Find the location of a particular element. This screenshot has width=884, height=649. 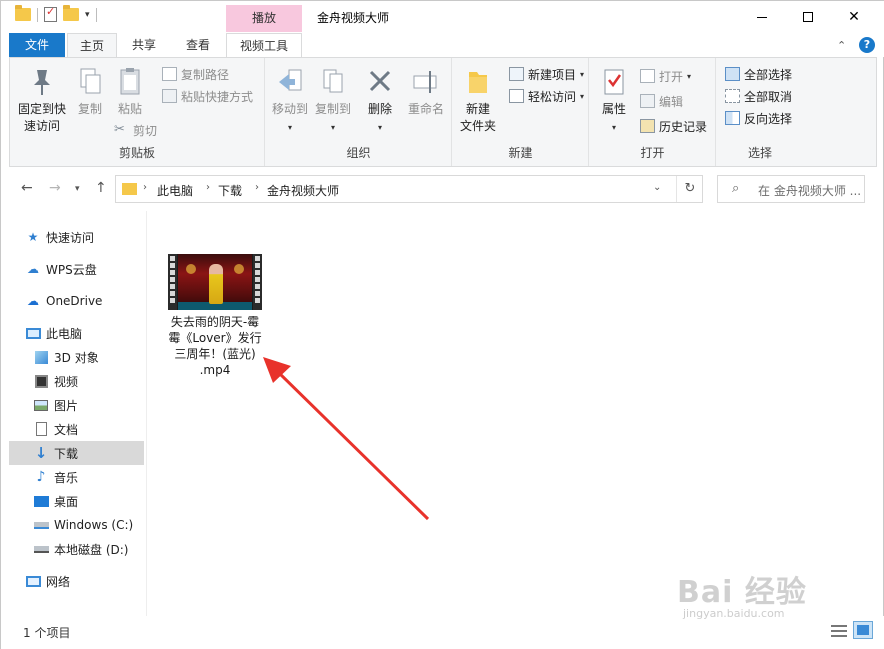

folder-icon is located at coordinates (129, 189).